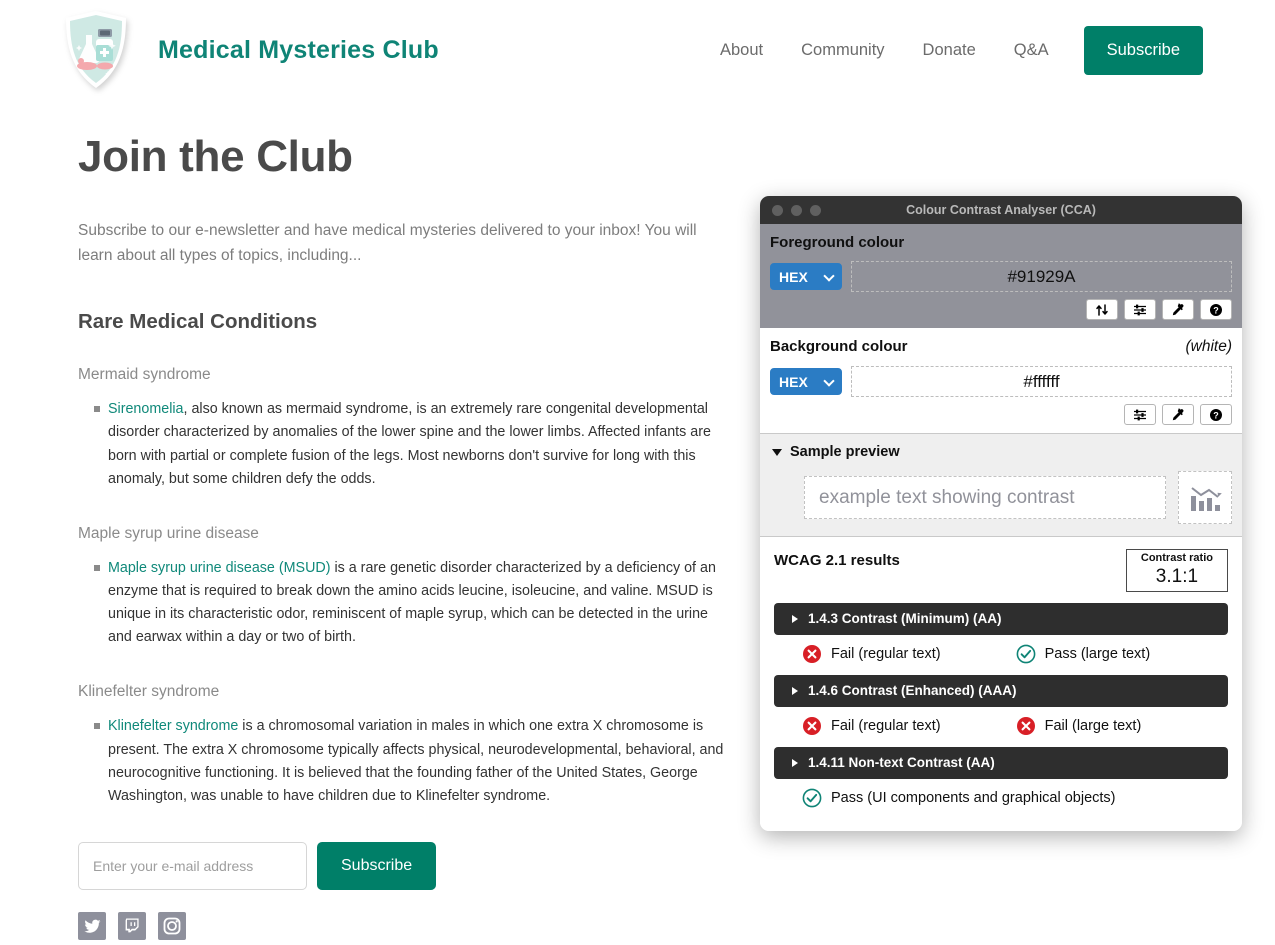  I want to click on signup-subscribe-button: Subscribe, so click(377, 866).